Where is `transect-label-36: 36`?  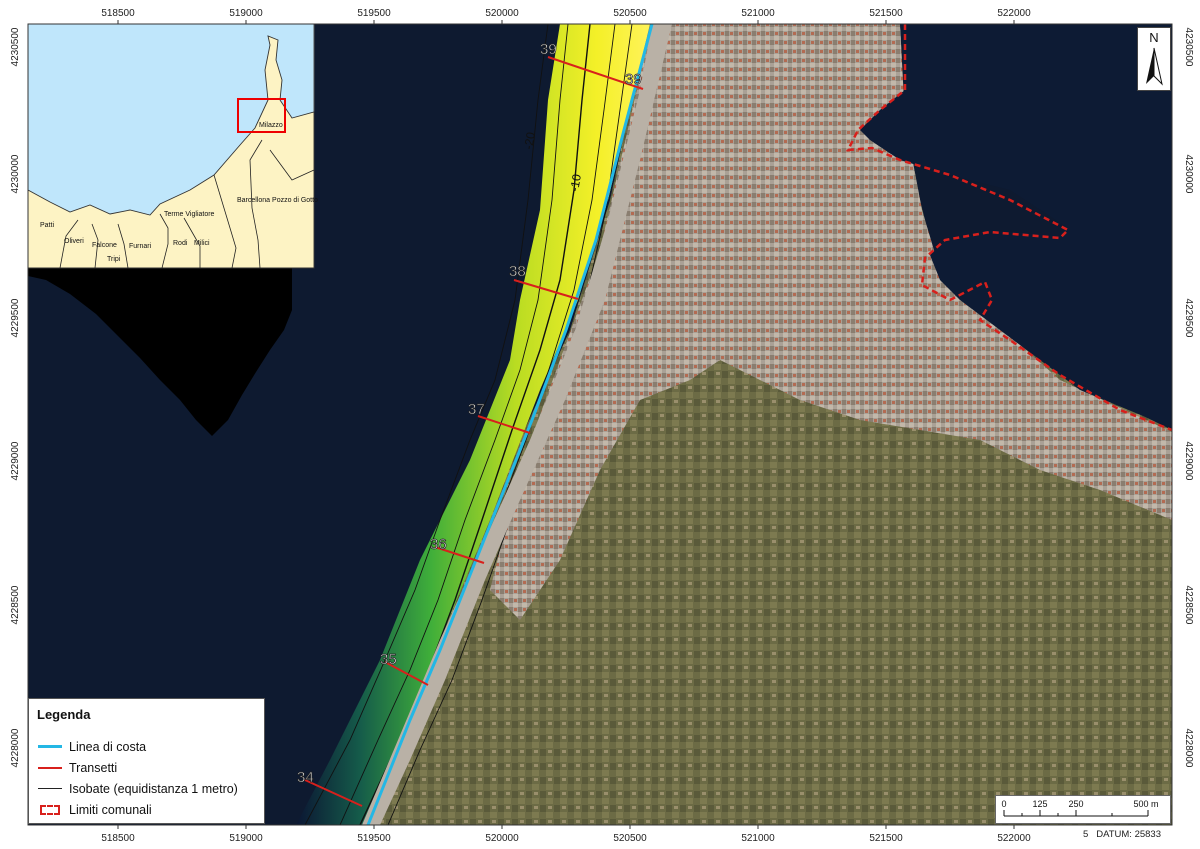
transect-label-36: 36 is located at coordinates (438, 544).